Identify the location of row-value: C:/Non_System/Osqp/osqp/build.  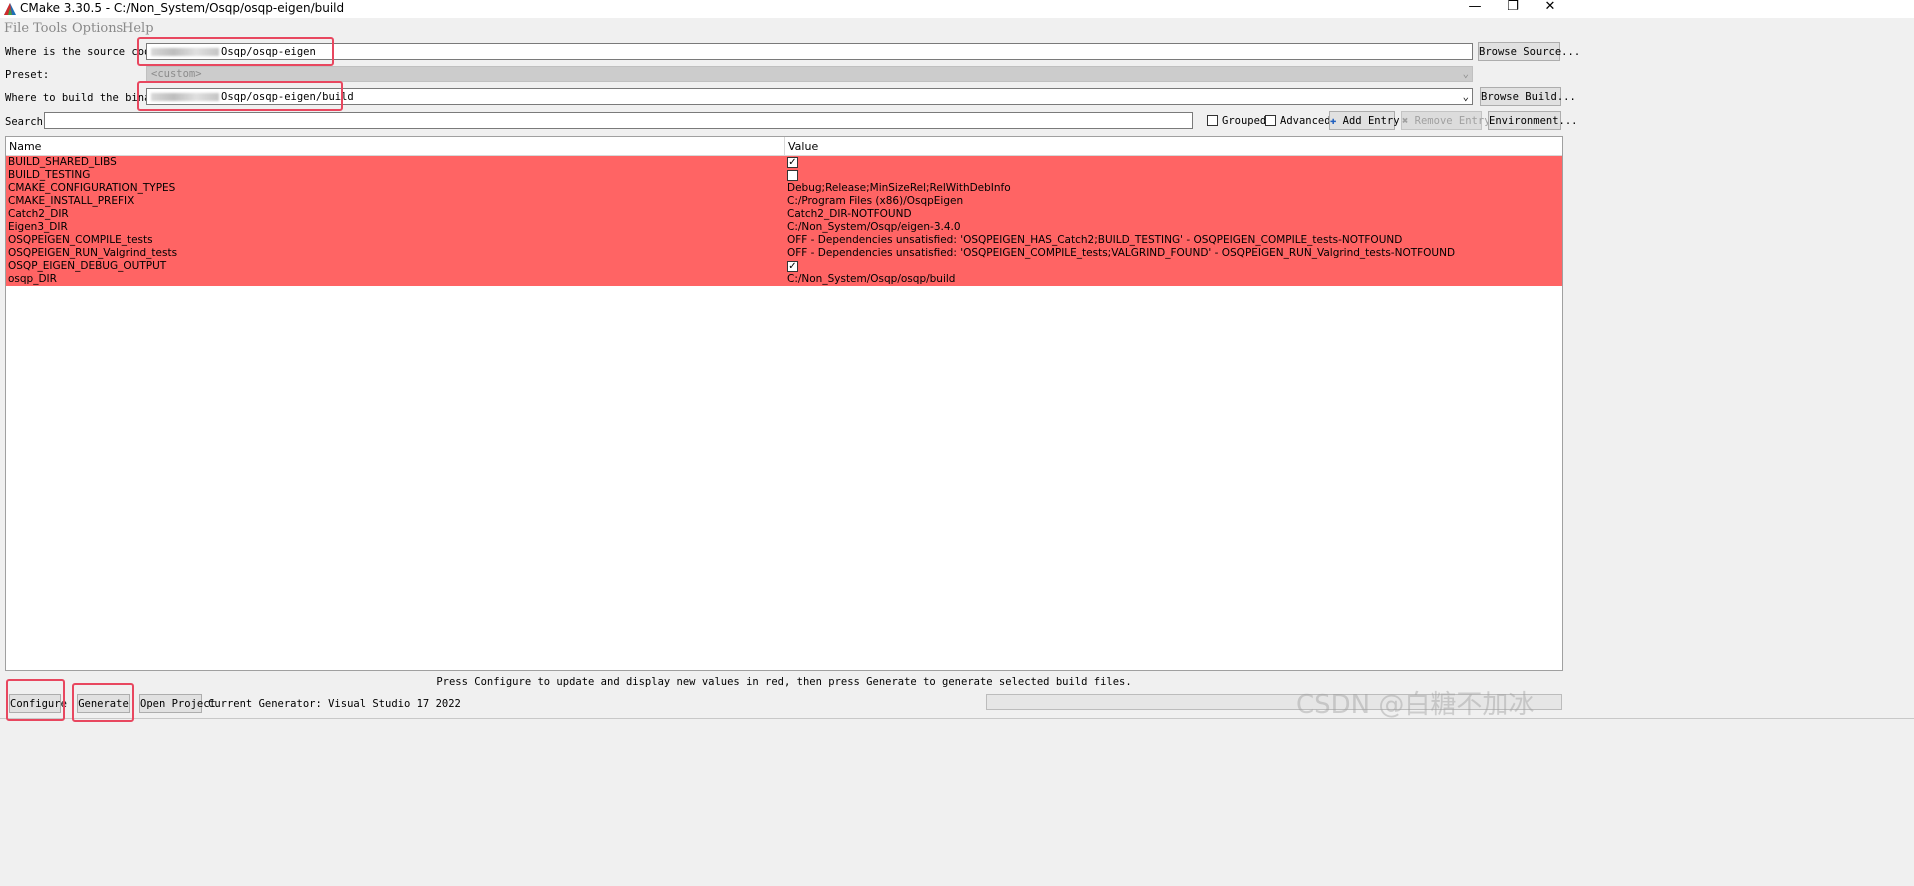
(871, 279).